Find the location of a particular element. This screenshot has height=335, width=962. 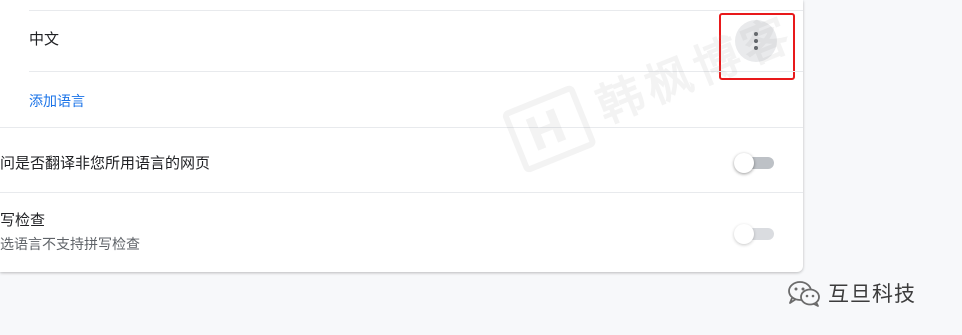

wechat-account-badge: 互旦科技 is located at coordinates (851, 293).